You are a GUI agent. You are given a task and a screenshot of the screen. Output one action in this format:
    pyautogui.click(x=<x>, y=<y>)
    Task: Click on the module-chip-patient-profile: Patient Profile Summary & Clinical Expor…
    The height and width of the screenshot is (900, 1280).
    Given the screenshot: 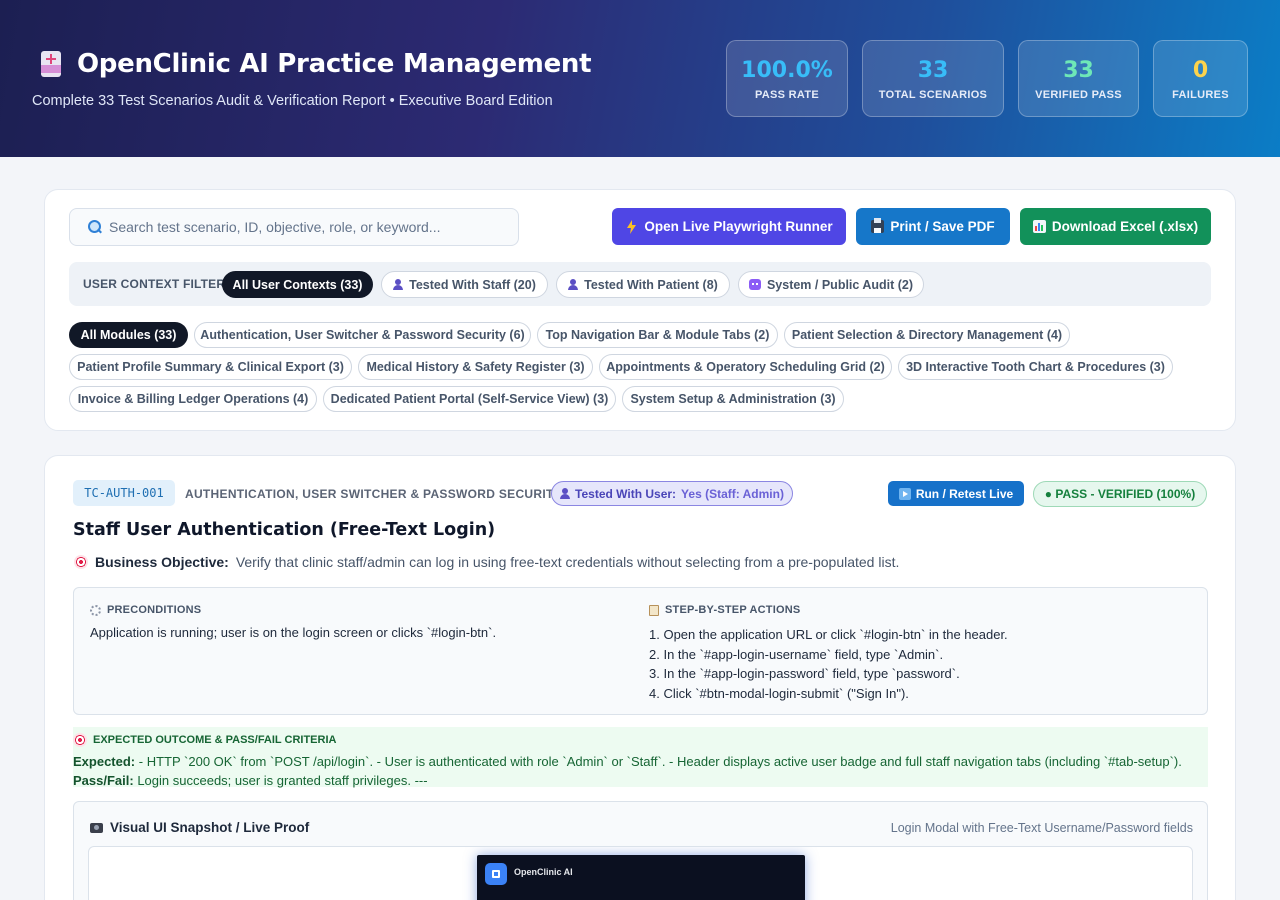 What is the action you would take?
    pyautogui.click(x=210, y=367)
    